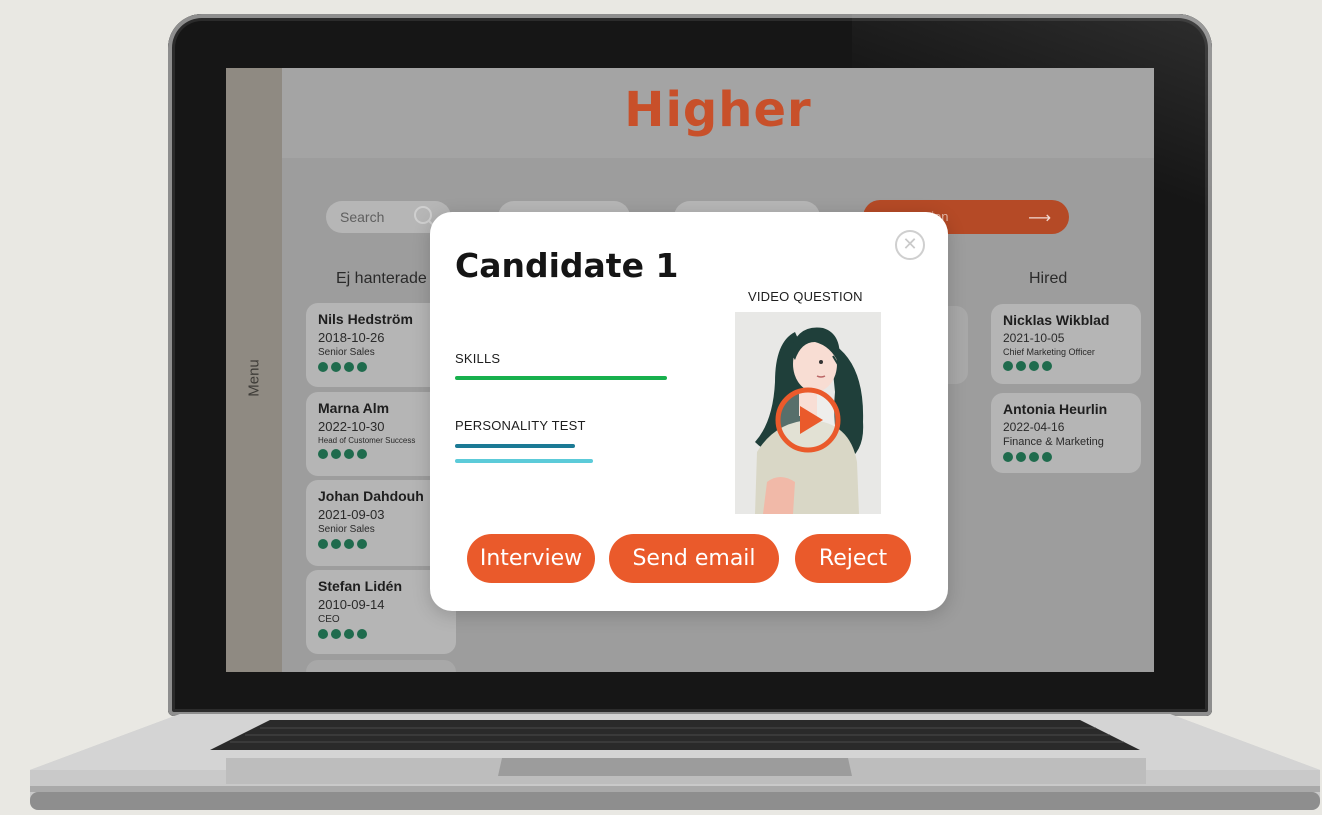  I want to click on side-menu: Menu, so click(254, 370).